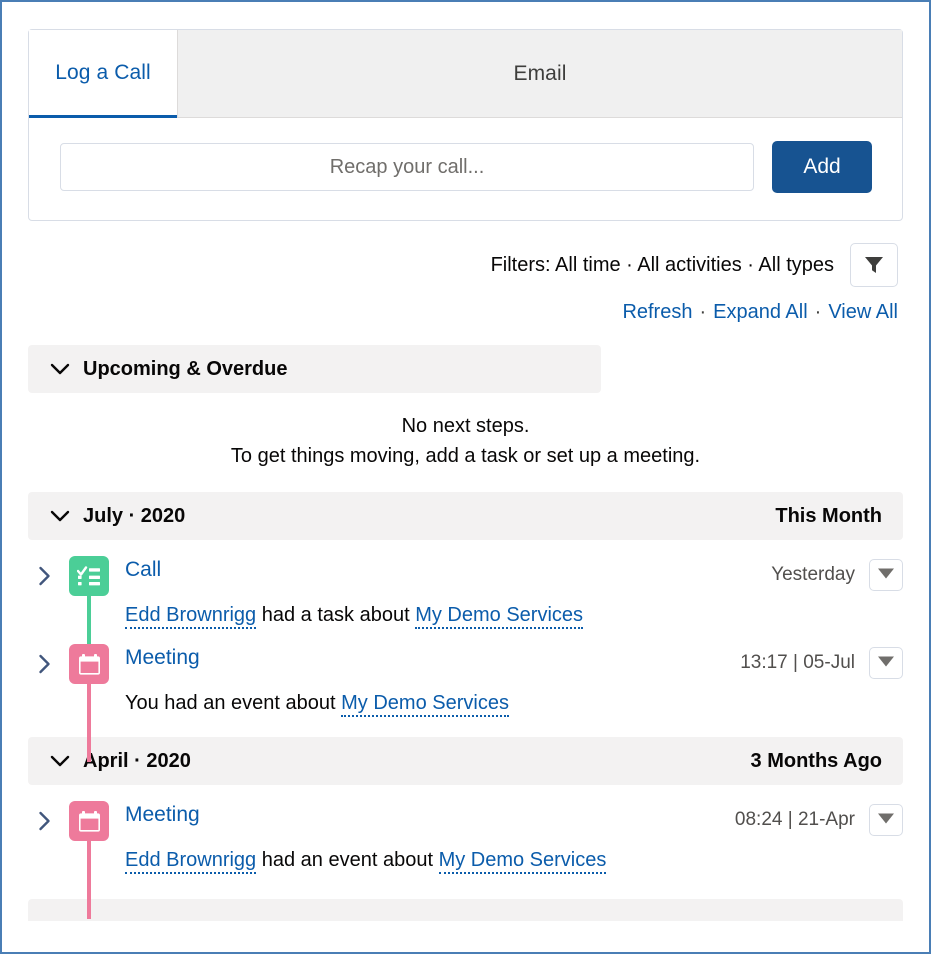 The image size is (931, 954). I want to click on activity-date: Yesterday, so click(813, 574).